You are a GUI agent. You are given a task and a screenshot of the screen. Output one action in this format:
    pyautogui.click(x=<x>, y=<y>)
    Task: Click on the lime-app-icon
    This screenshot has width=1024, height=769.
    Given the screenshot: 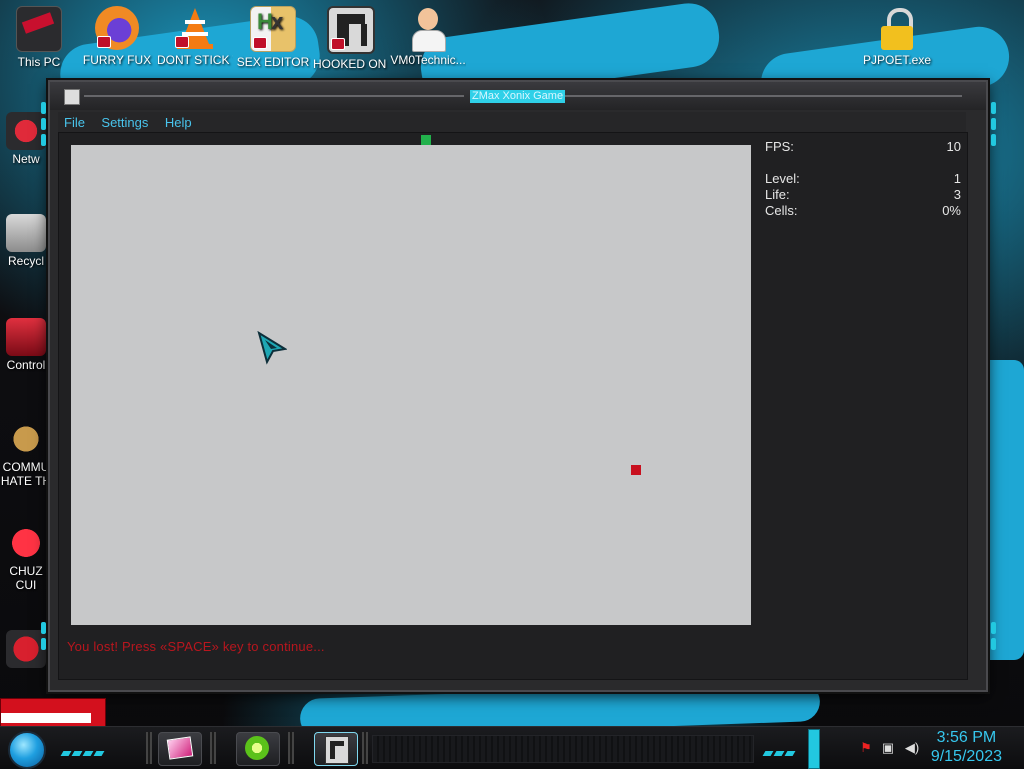 What is the action you would take?
    pyautogui.click(x=257, y=748)
    